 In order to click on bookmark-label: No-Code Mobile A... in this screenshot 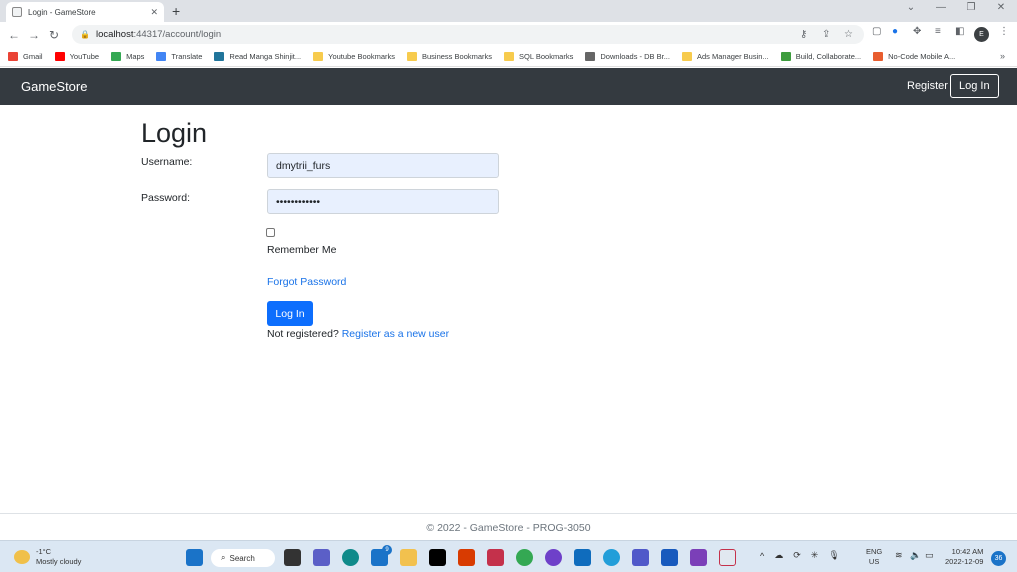, I will do `click(922, 56)`.